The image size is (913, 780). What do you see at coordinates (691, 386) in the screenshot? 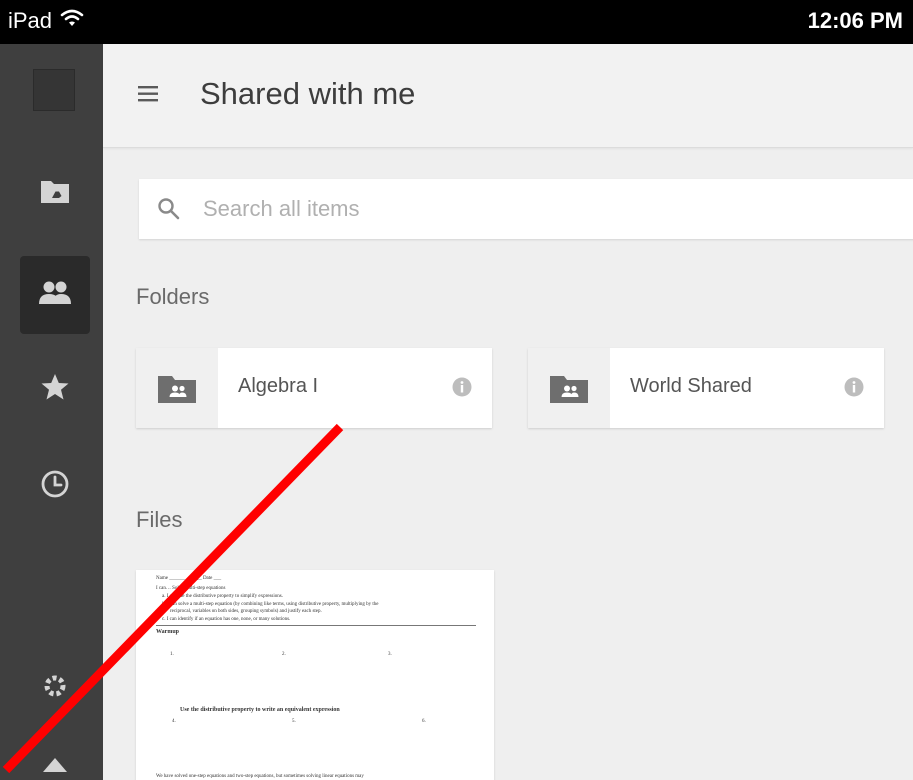
I see `folder-name: World Shared` at bounding box center [691, 386].